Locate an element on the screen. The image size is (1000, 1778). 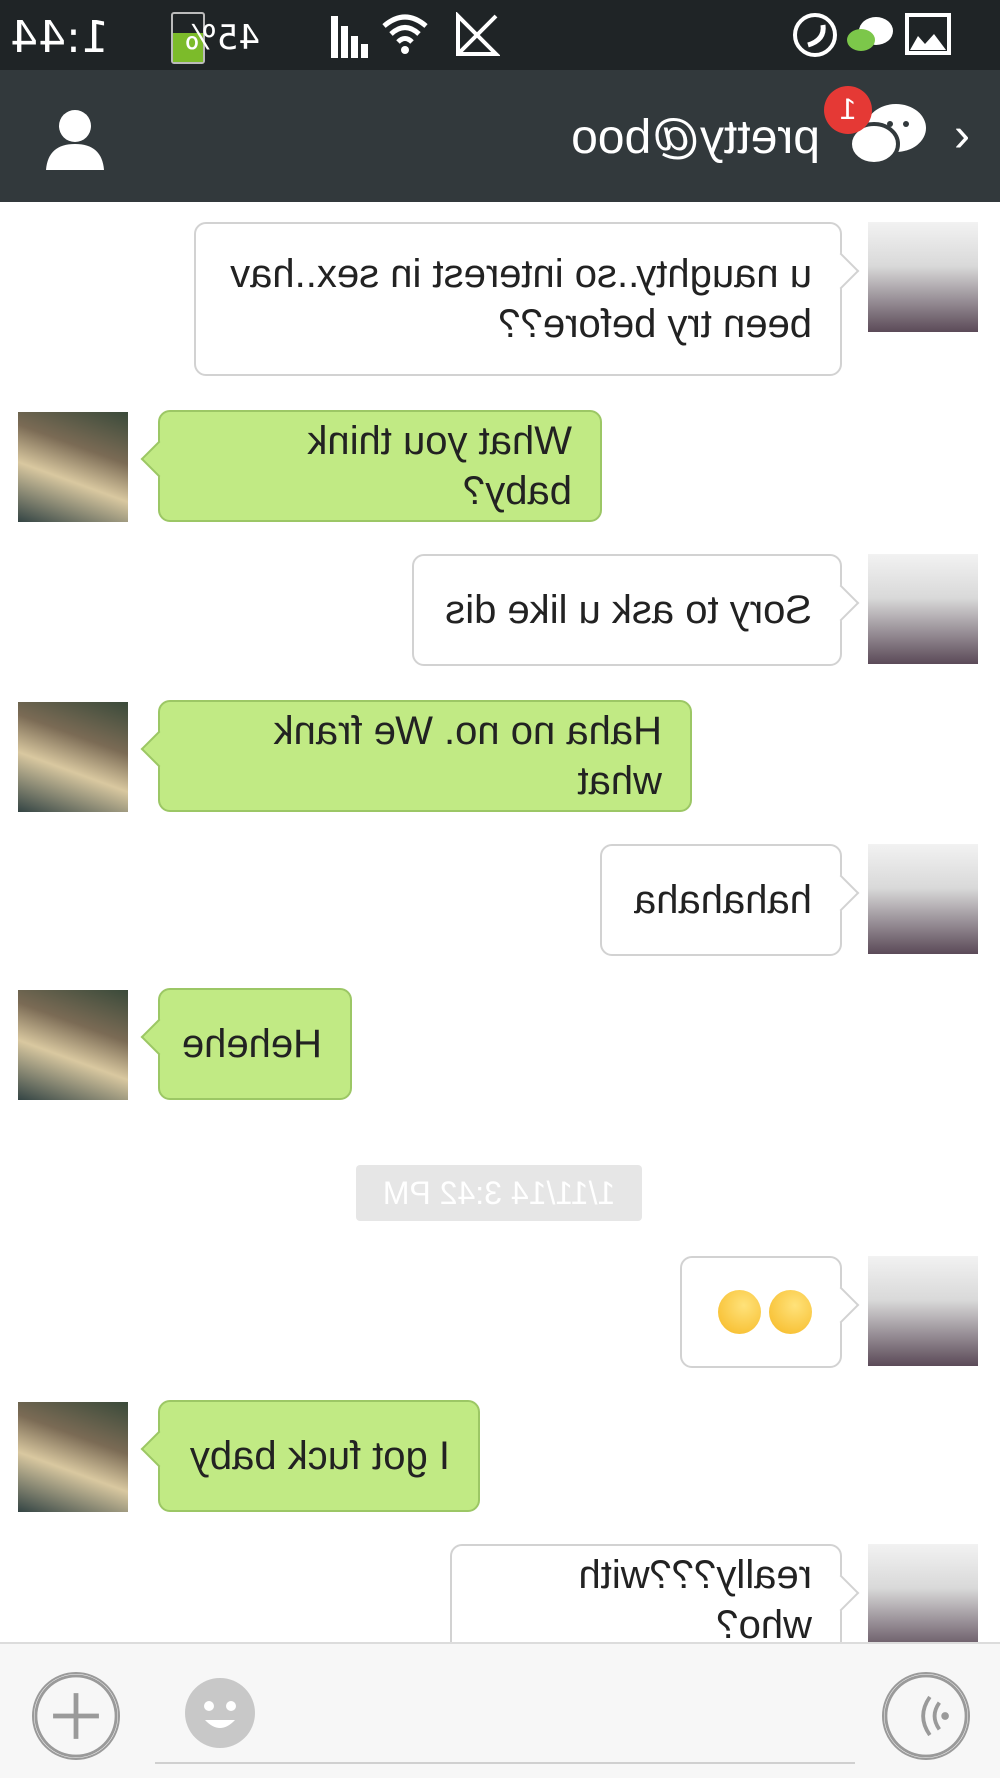
chat-title: pretty@boo is located at coordinates (695, 137).